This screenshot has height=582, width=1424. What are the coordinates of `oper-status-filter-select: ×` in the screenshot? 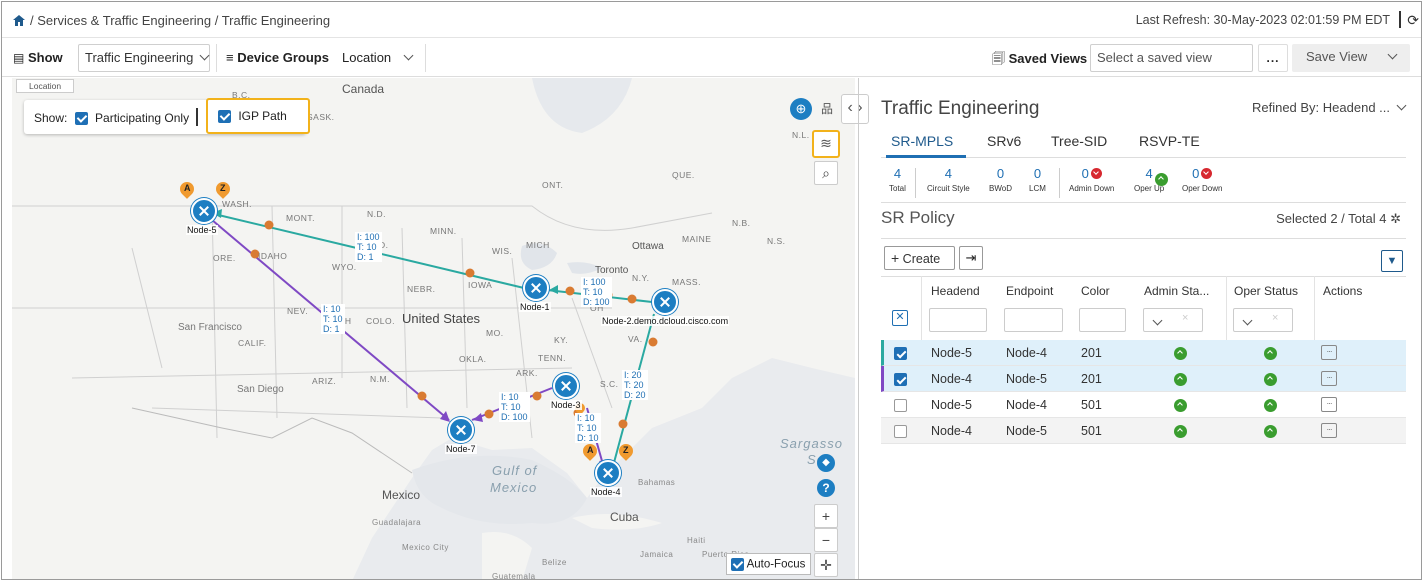 It's located at (1263, 320).